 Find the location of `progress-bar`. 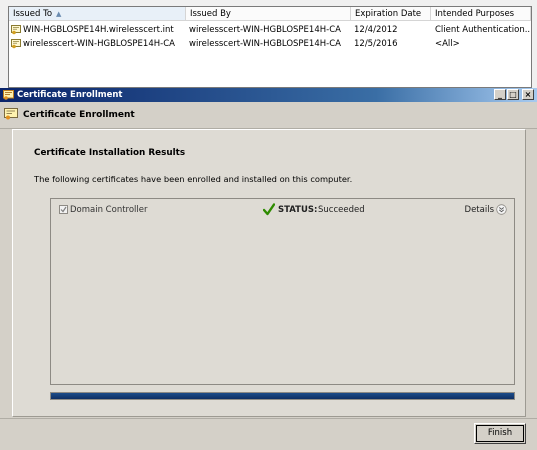

progress-bar is located at coordinates (282, 396).